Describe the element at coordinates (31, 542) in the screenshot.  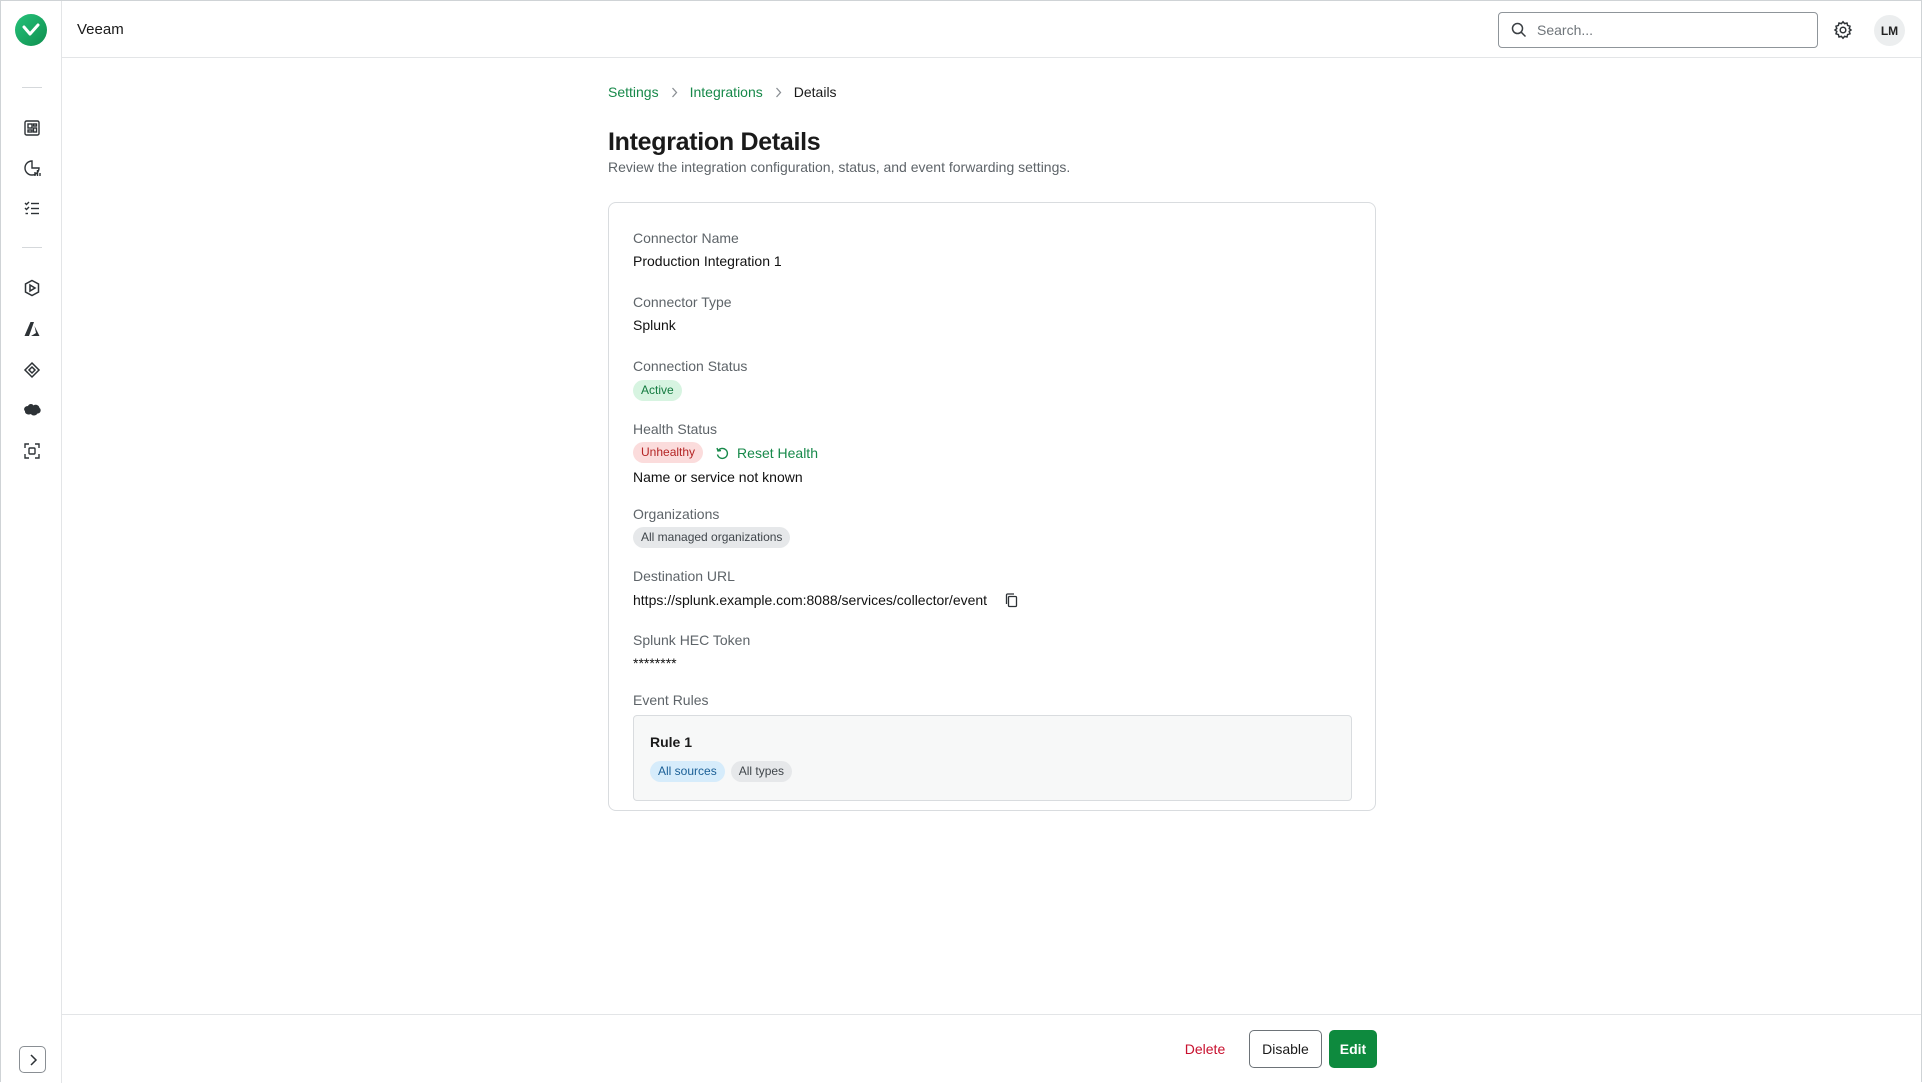
I see `sidebar` at that location.